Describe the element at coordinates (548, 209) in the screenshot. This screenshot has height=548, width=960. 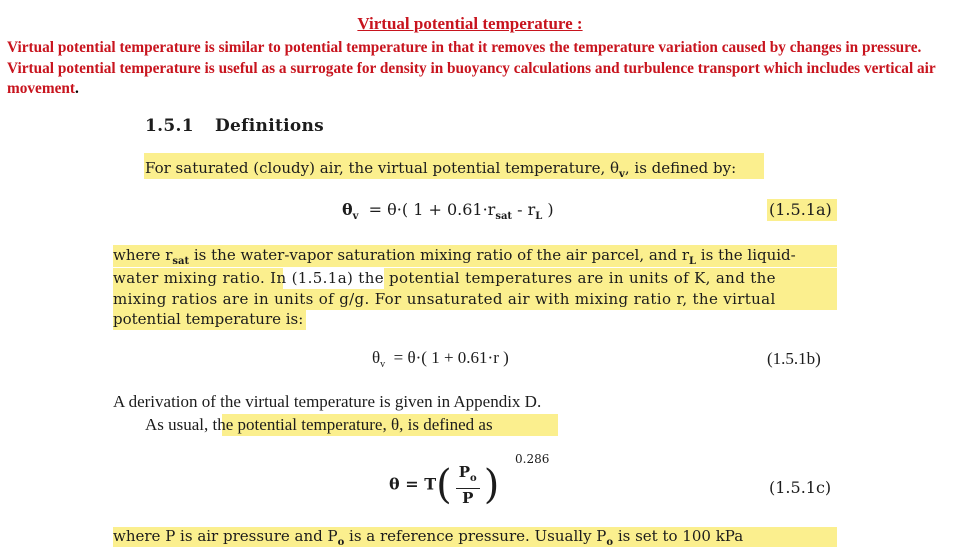
I see `eq-a-rhs3: )` at that location.